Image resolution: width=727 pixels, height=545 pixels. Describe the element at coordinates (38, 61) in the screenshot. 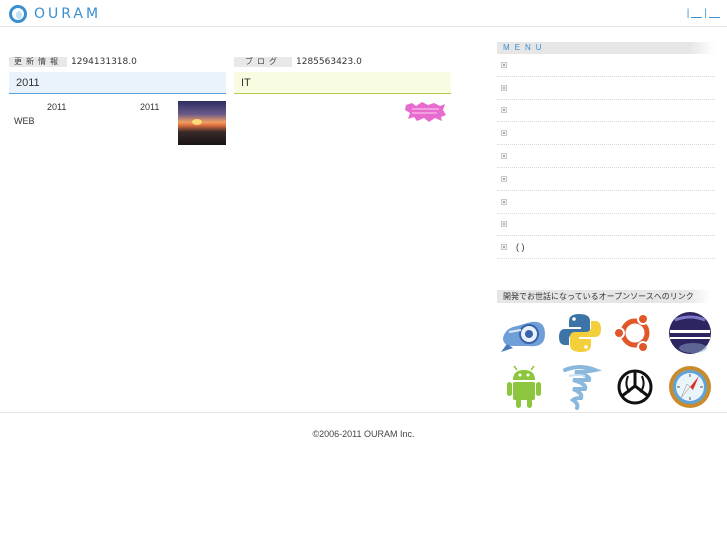

I see `news-tag: 更新情報` at that location.